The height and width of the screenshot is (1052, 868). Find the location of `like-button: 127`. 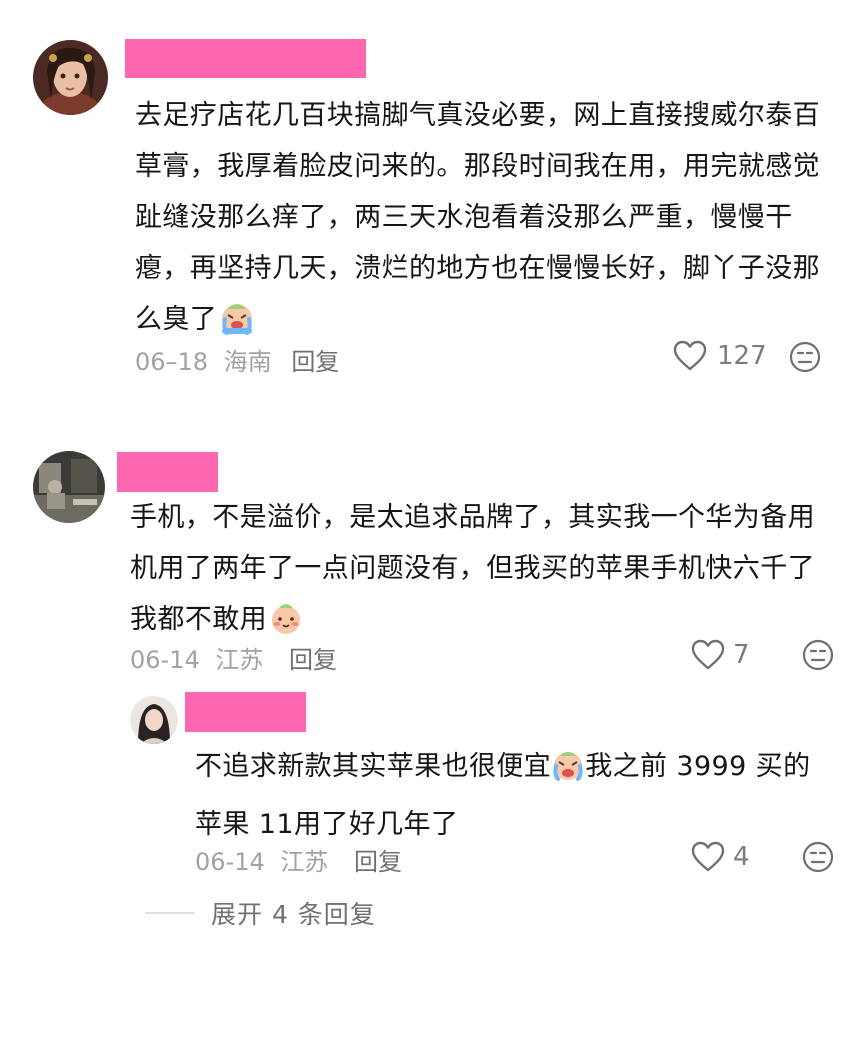

like-button: 127 is located at coordinates (720, 356).